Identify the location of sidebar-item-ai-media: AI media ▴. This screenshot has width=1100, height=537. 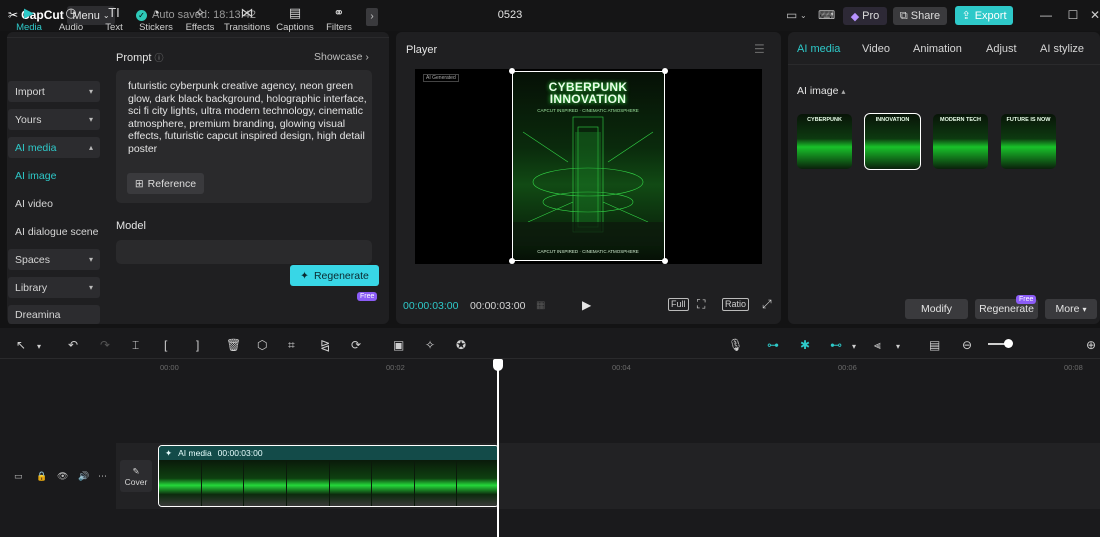
(54, 147).